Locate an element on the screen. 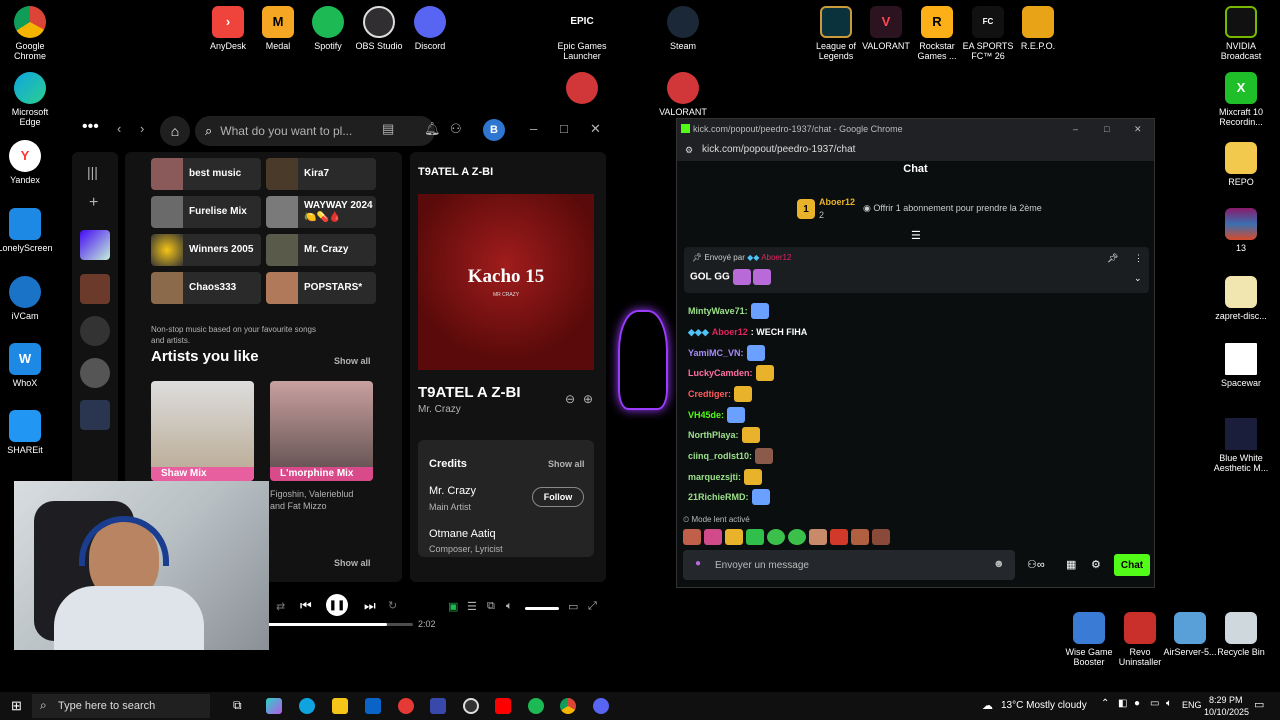  chrome-icon is located at coordinates (568, 706).